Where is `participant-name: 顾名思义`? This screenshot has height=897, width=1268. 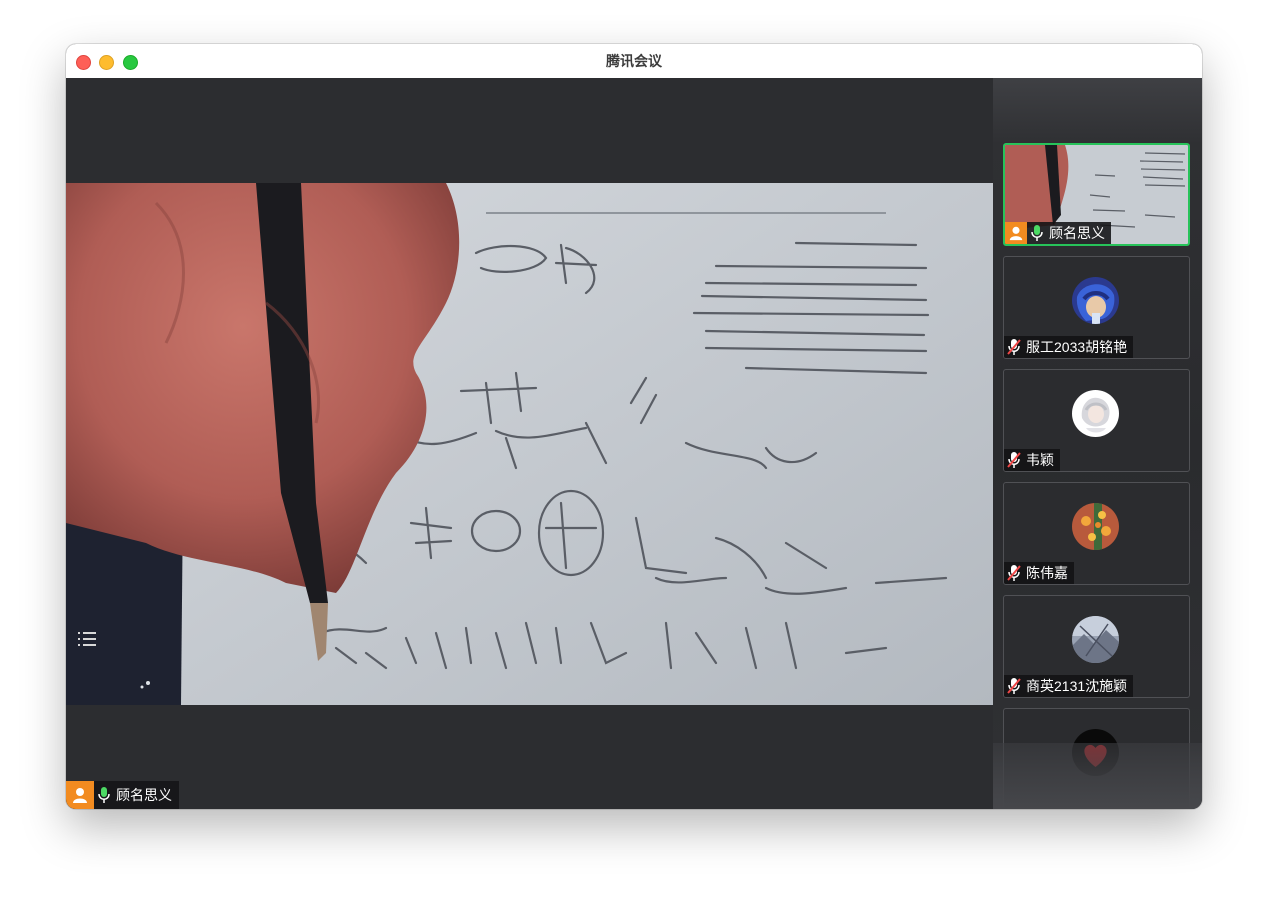
participant-name: 顾名思义 is located at coordinates (1077, 233).